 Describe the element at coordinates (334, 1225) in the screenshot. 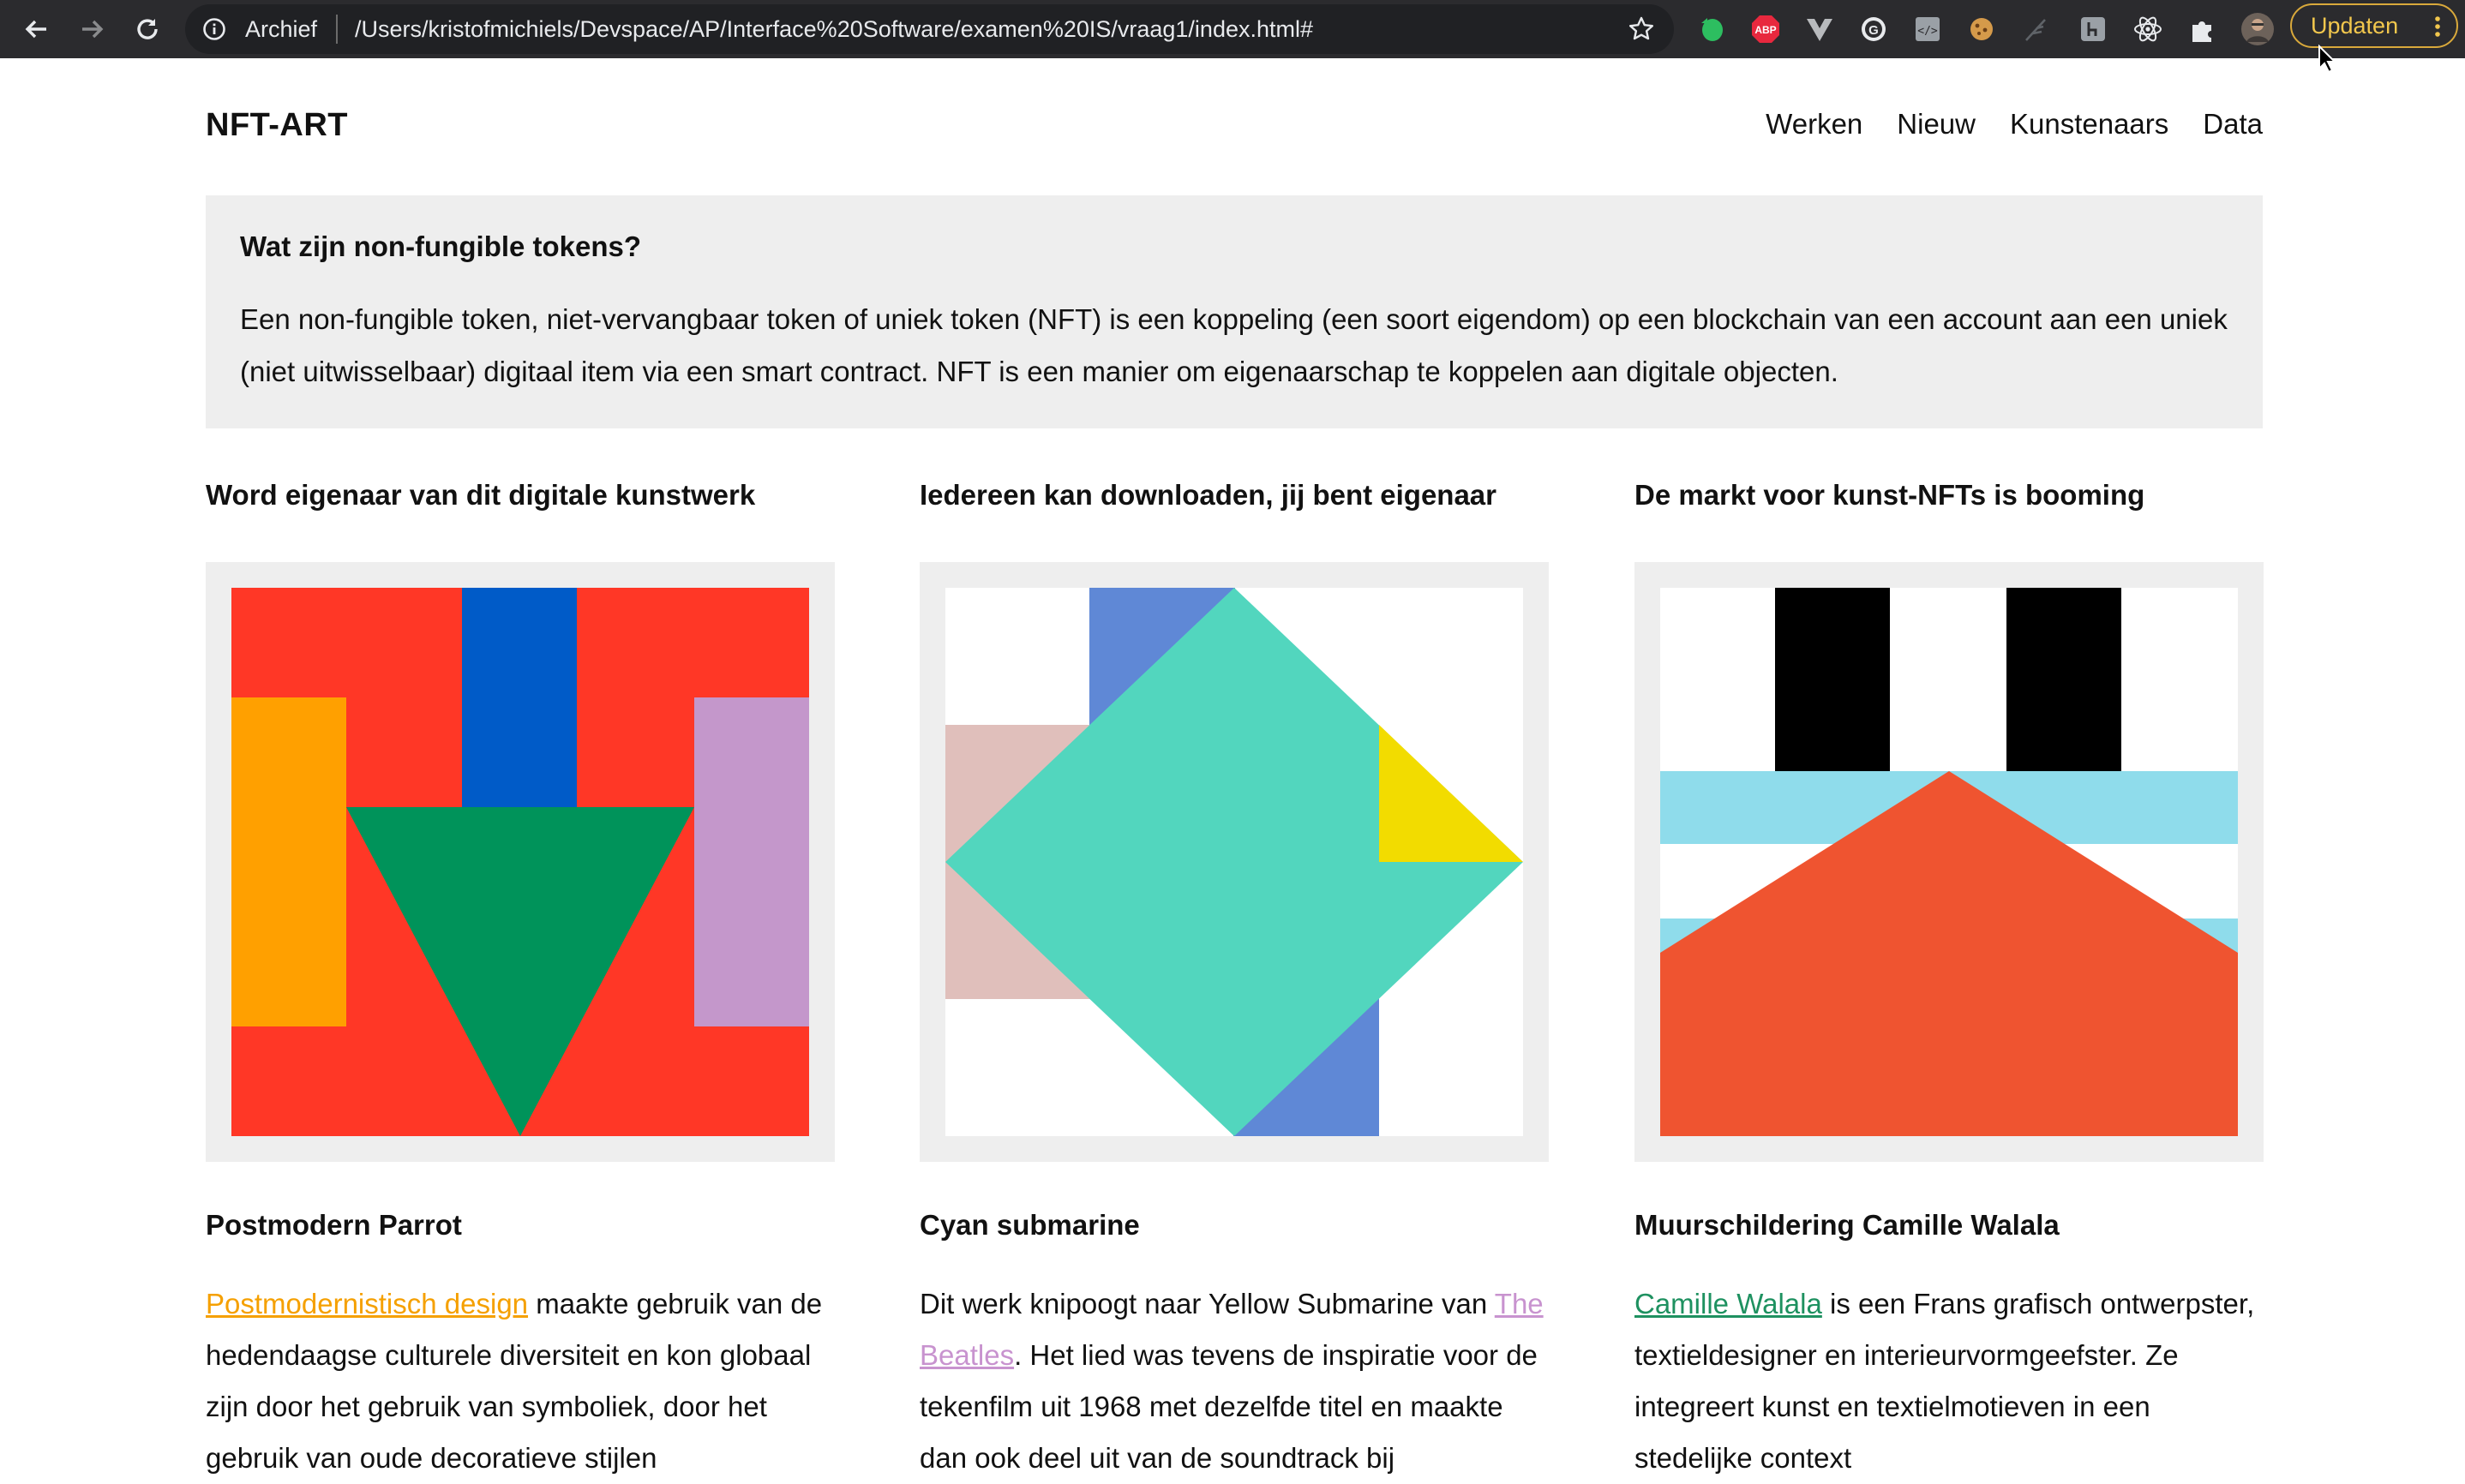

I see `artwork-title: Postmodern Parrot` at that location.